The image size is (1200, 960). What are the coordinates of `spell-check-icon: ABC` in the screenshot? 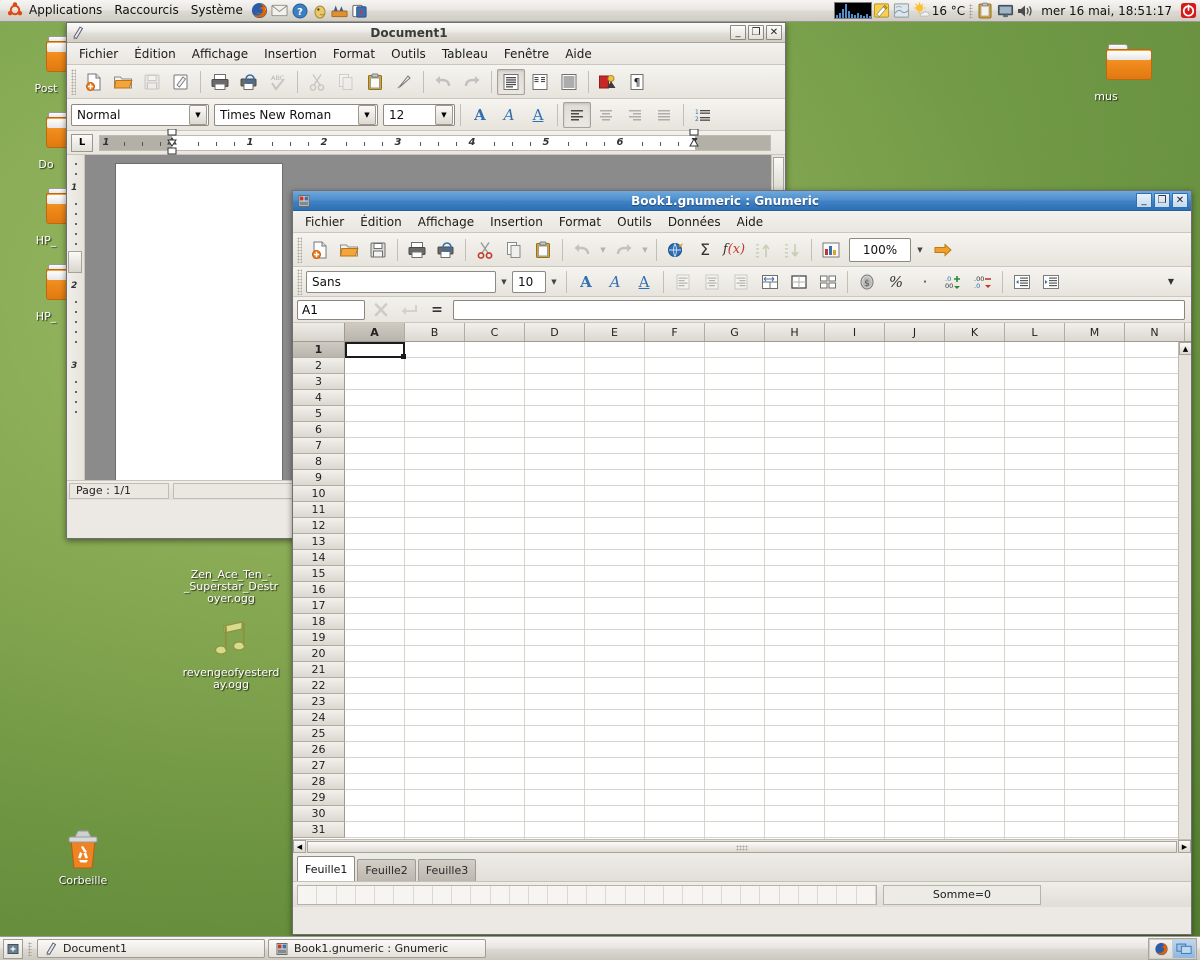 It's located at (278, 82).